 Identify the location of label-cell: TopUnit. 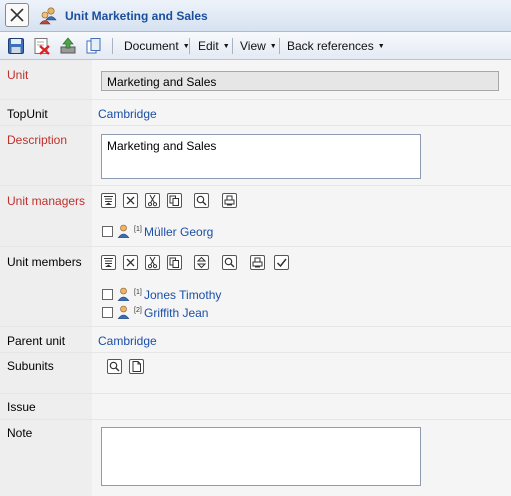
(46, 112).